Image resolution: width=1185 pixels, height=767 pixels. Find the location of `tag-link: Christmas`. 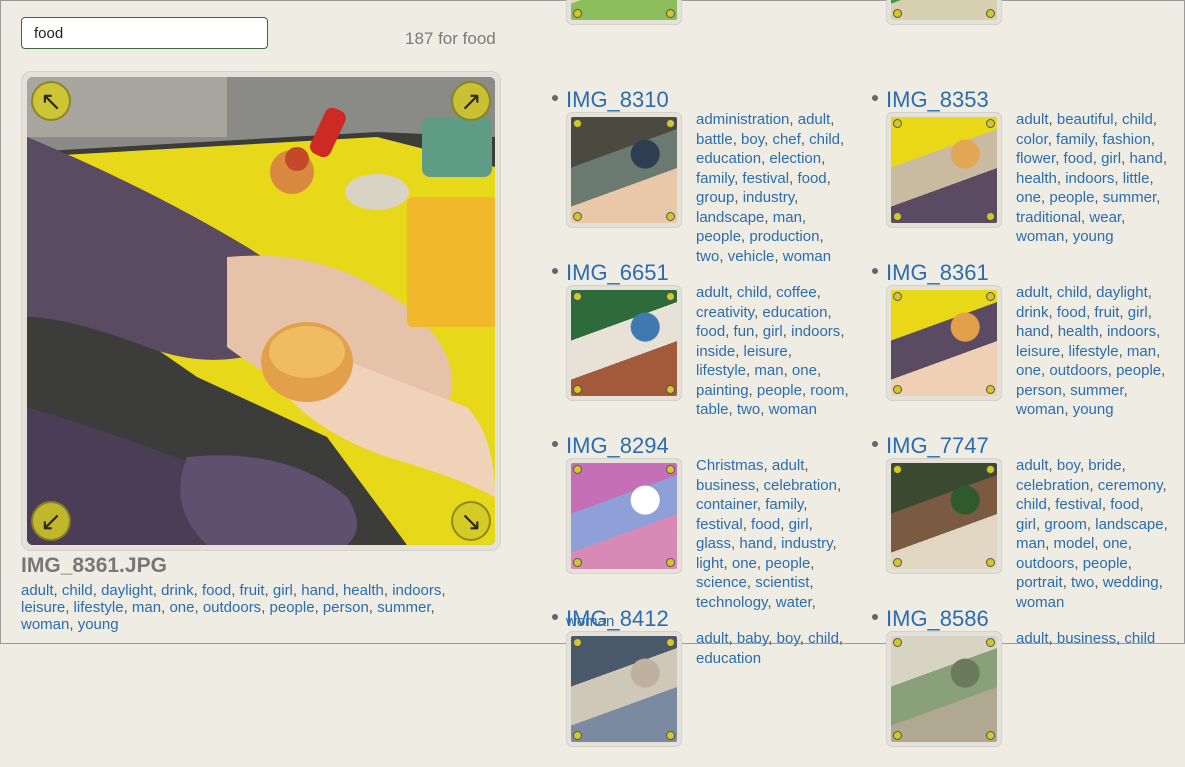

tag-link: Christmas is located at coordinates (730, 465).